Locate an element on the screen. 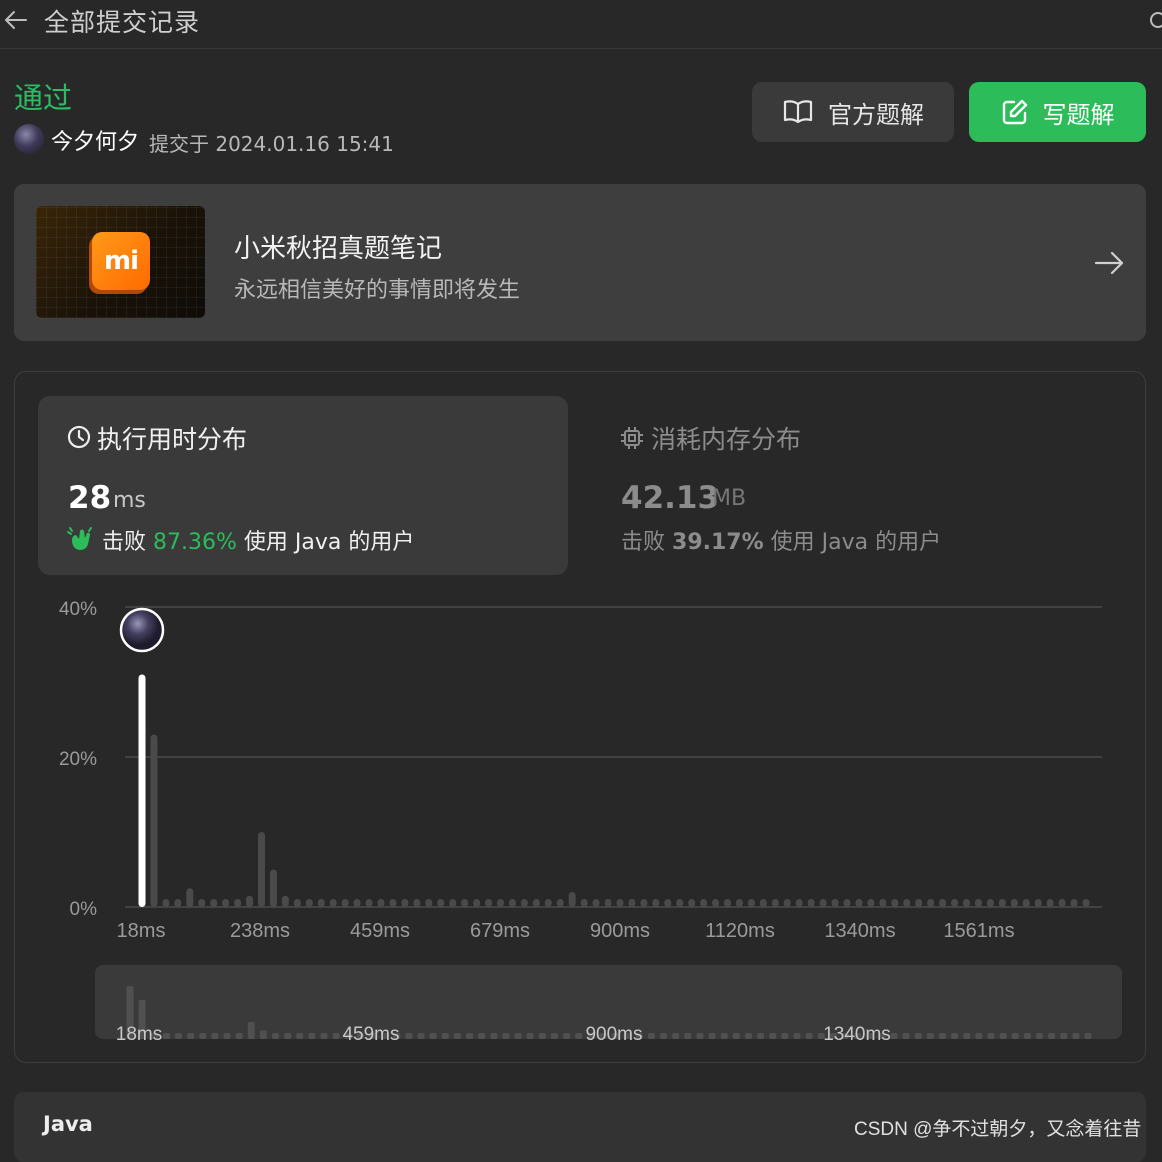  x-tick-label: 18ms is located at coordinates (141, 931).